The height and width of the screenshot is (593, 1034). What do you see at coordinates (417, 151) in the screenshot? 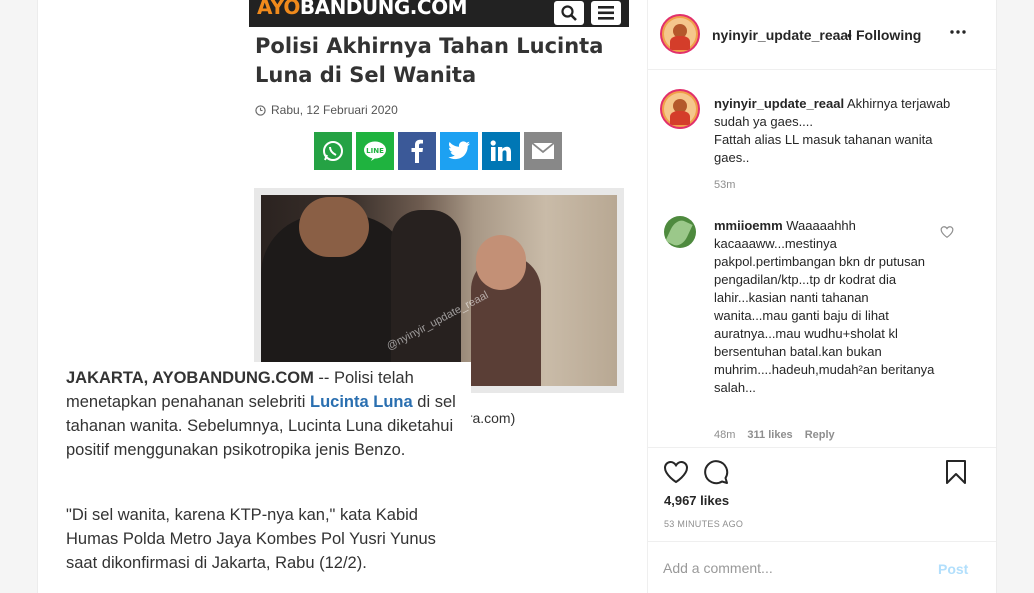
I see `facebook-icon` at bounding box center [417, 151].